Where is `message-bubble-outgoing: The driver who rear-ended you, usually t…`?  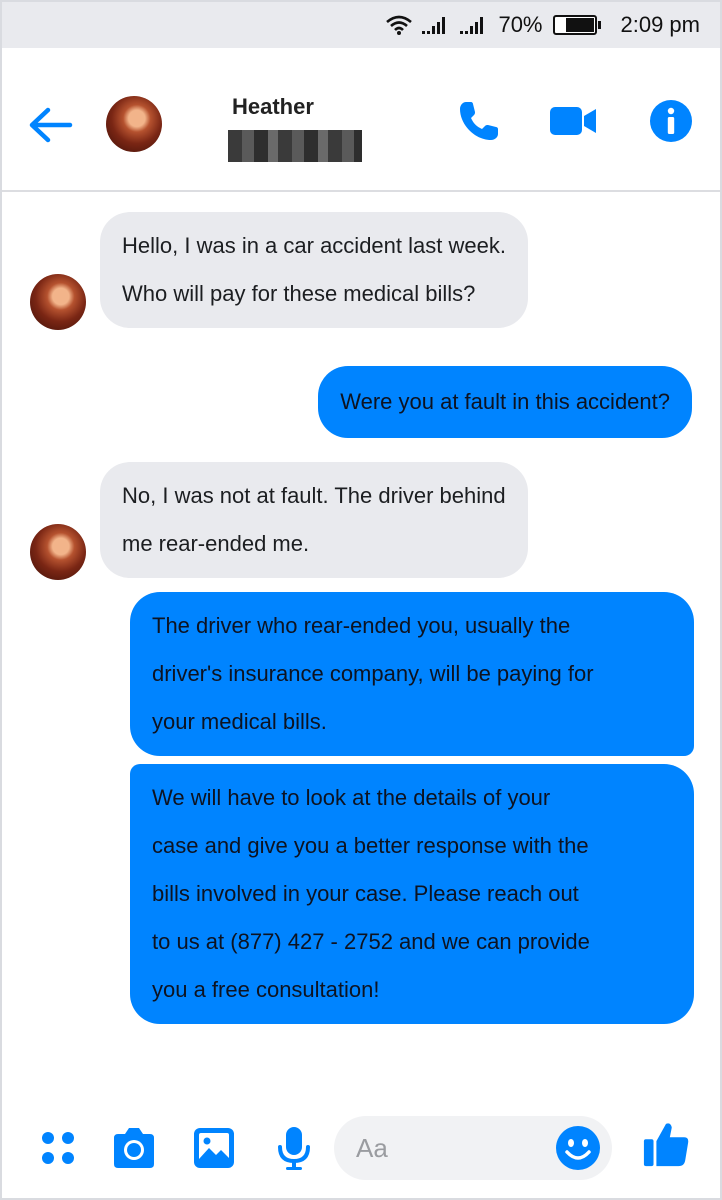
message-bubble-outgoing: The driver who rear-ended you, usually t… is located at coordinates (412, 674).